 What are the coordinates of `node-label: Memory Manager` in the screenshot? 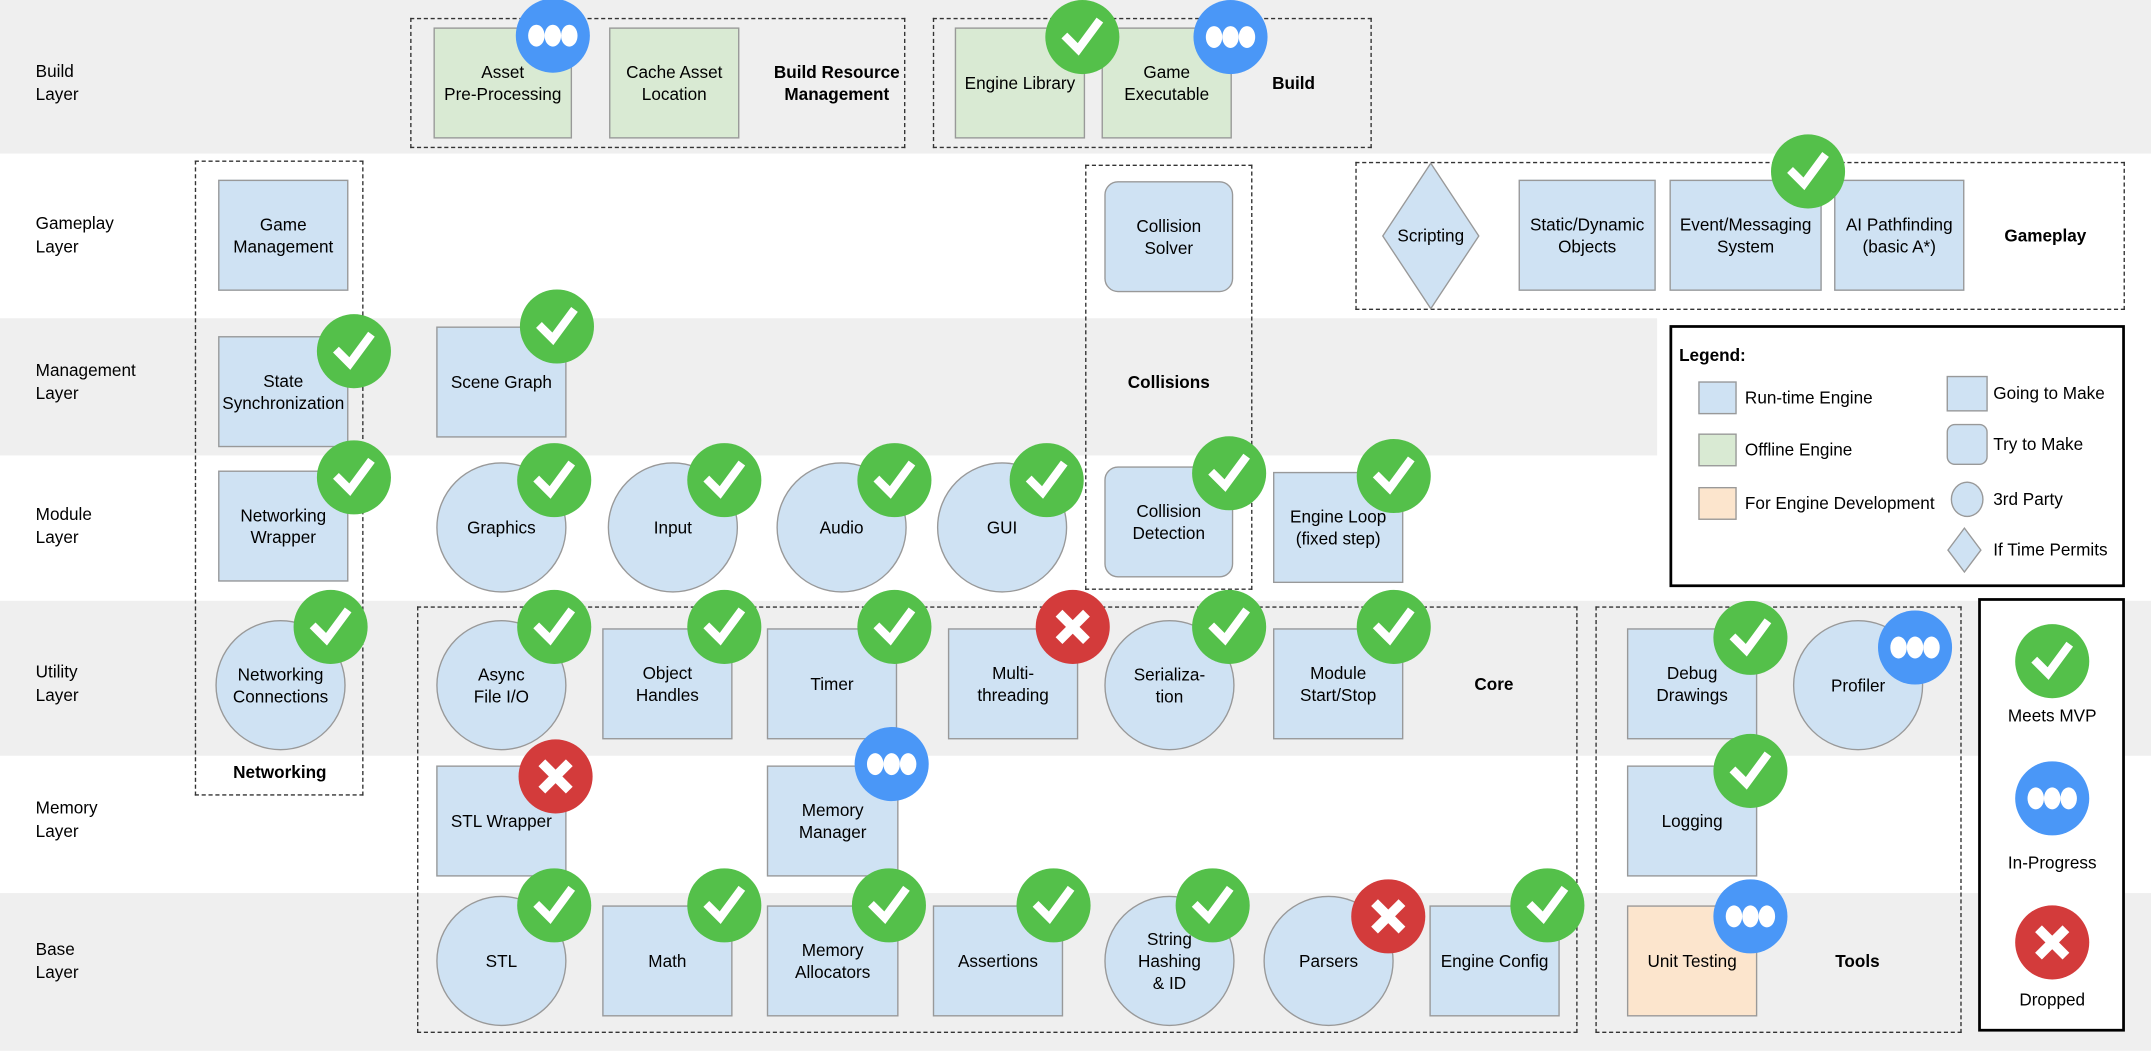 It's located at (832, 821).